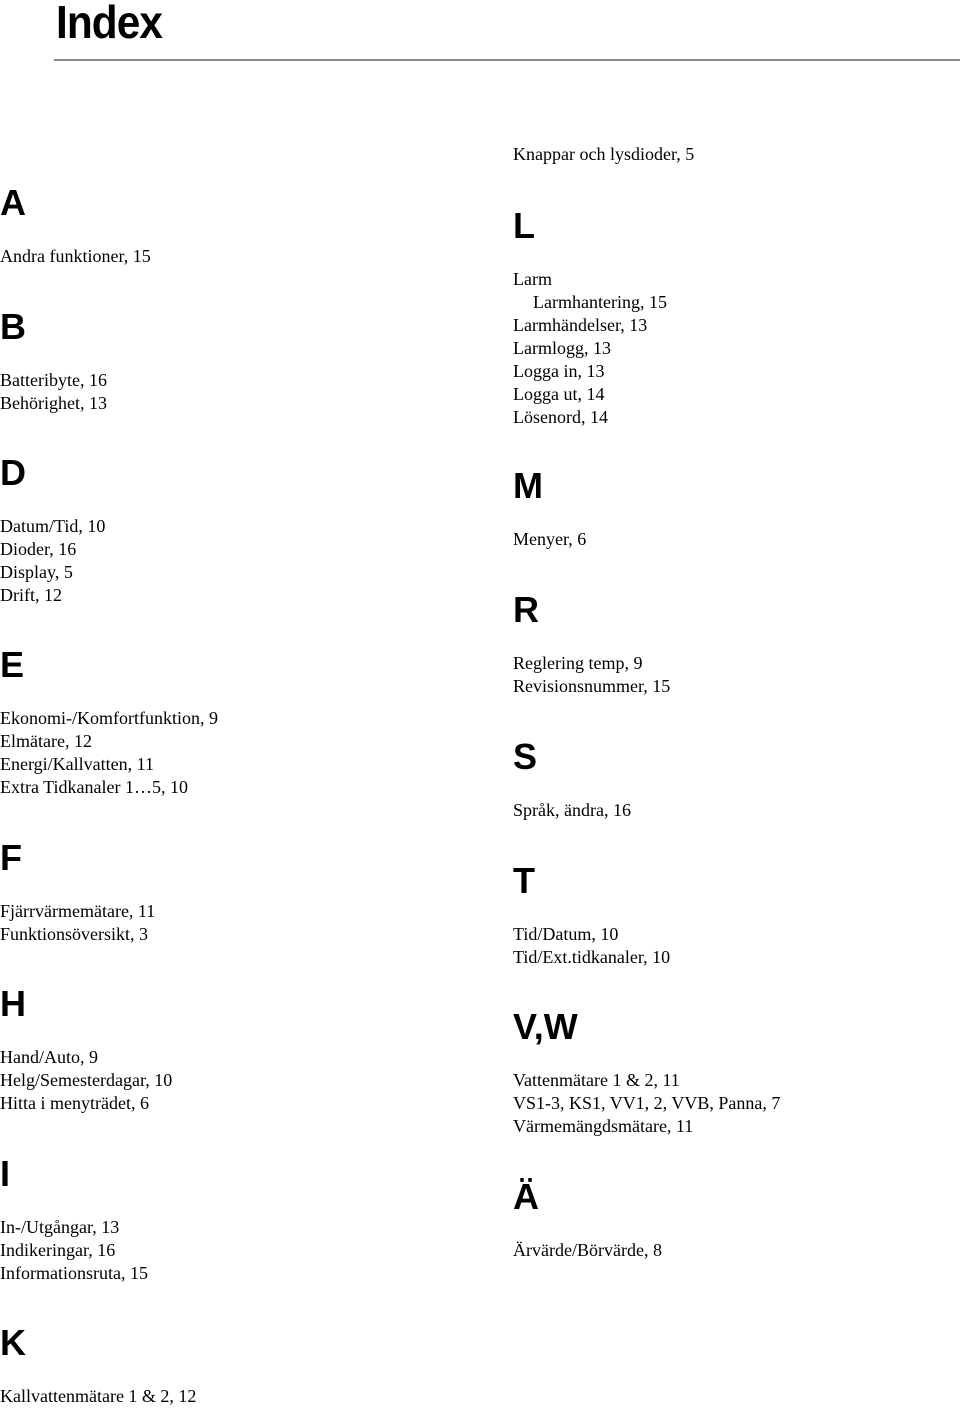 The width and height of the screenshot is (960, 1410). What do you see at coordinates (591, 915) in the screenshot?
I see `index-section-t: T Tid/Datum, 10 Tid/Ext.tidkanaler, 10` at bounding box center [591, 915].